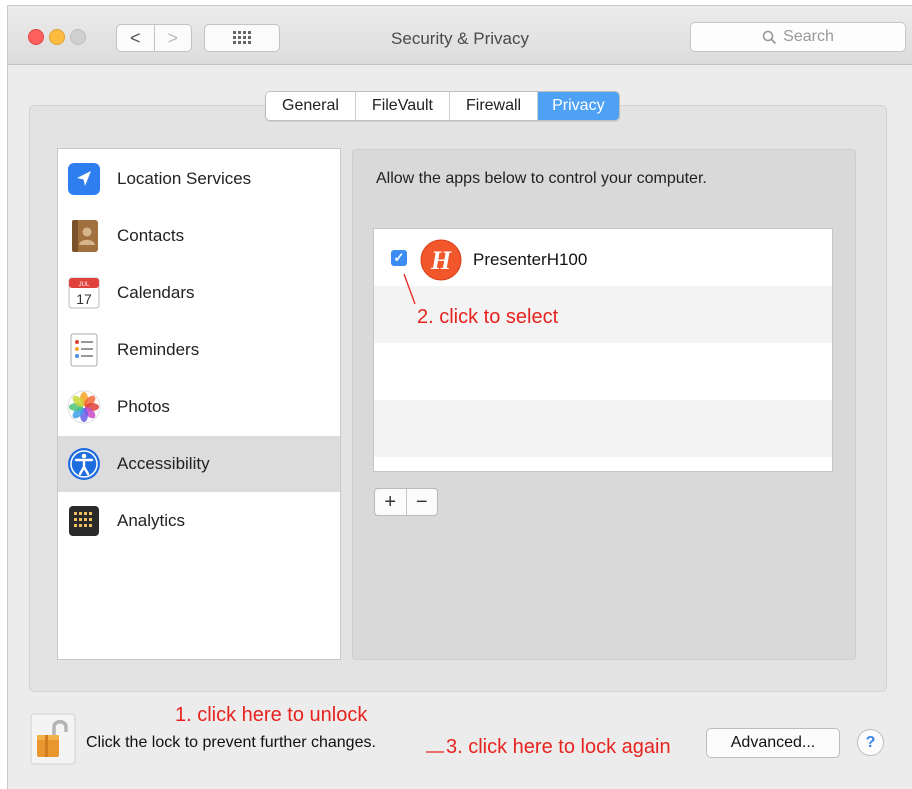 The height and width of the screenshot is (789, 912). Describe the element at coordinates (422, 502) in the screenshot. I see `remove-app-button: −` at that location.